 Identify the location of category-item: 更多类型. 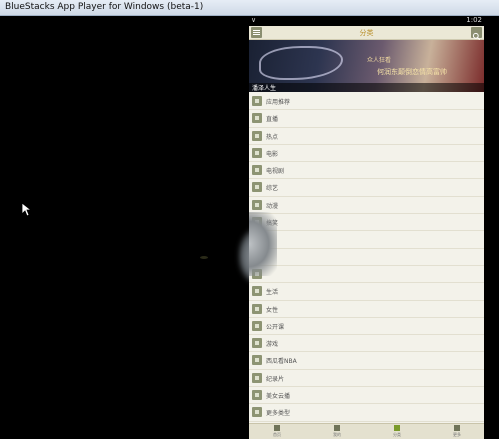
(366, 413).